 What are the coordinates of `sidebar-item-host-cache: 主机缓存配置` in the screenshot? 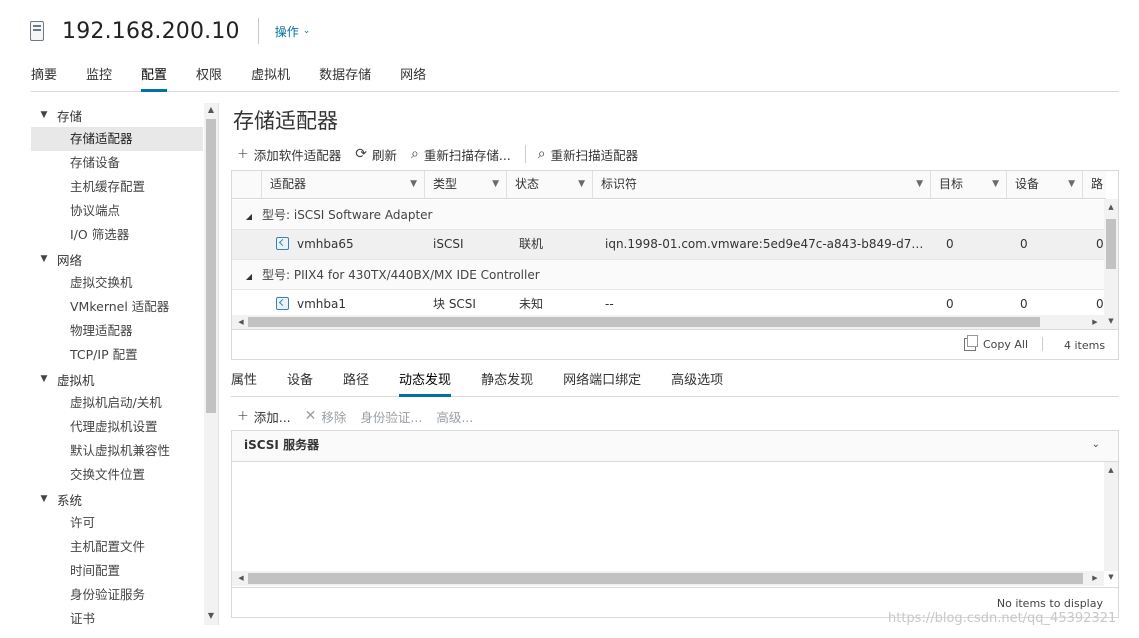 It's located at (117, 187).